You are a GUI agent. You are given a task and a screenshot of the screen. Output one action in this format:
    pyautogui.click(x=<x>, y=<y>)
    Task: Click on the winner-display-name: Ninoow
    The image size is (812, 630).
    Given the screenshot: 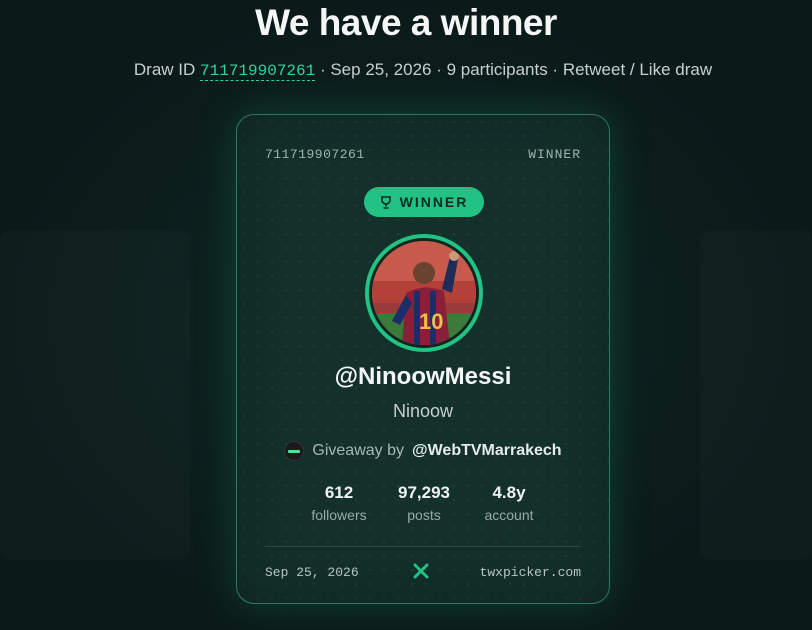 What is the action you would take?
    pyautogui.click(x=423, y=411)
    